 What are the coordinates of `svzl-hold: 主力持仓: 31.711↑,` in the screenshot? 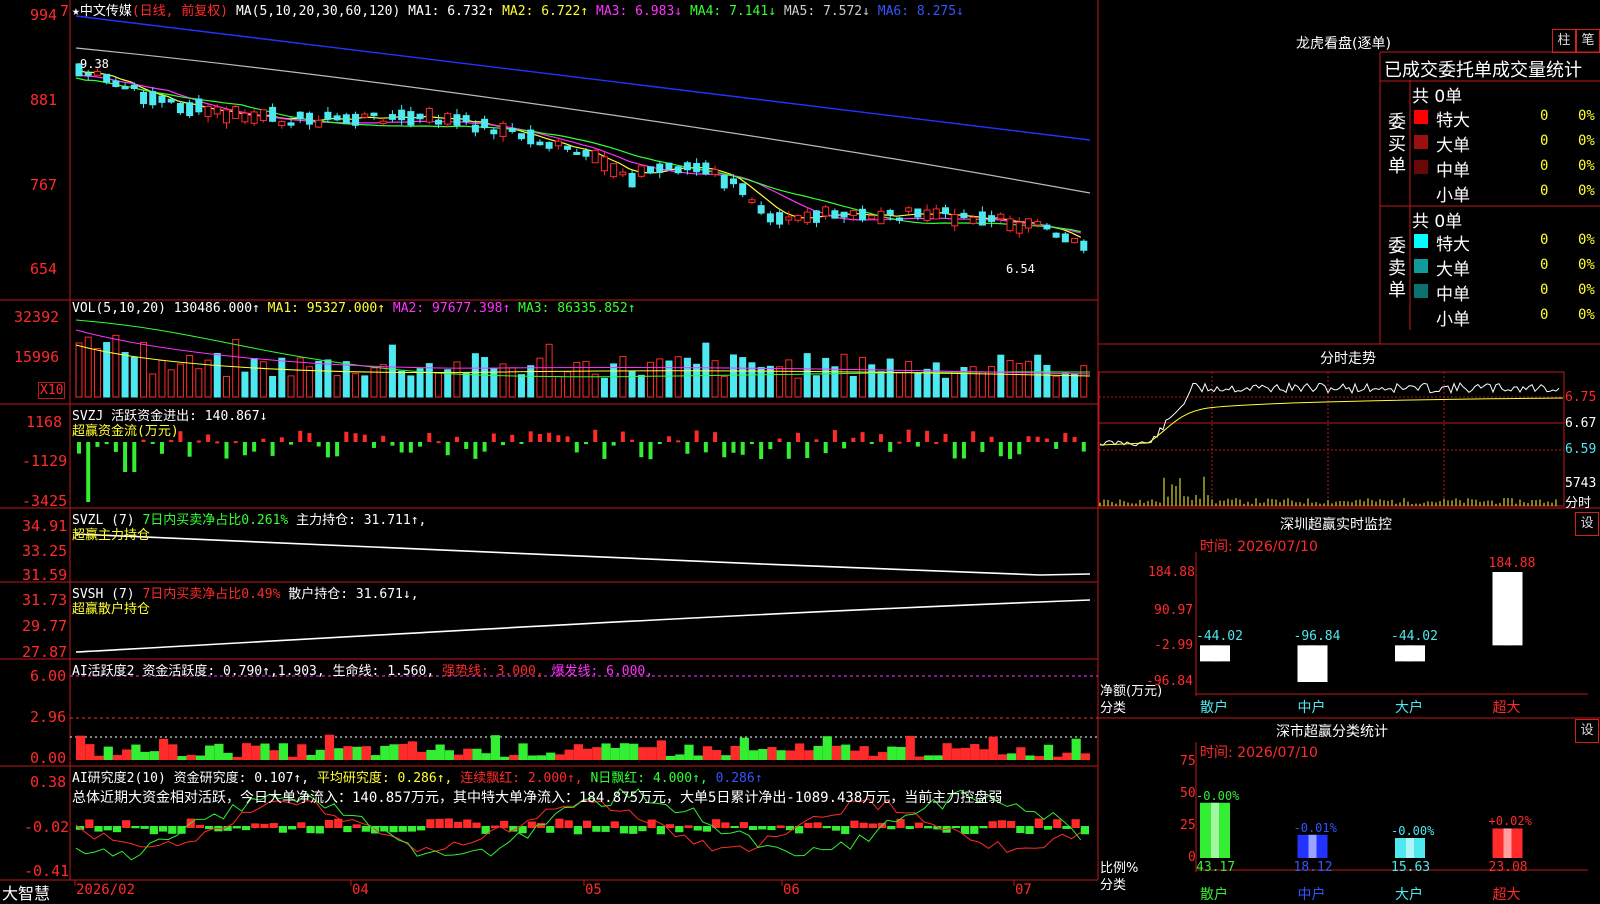 It's located at (361, 520).